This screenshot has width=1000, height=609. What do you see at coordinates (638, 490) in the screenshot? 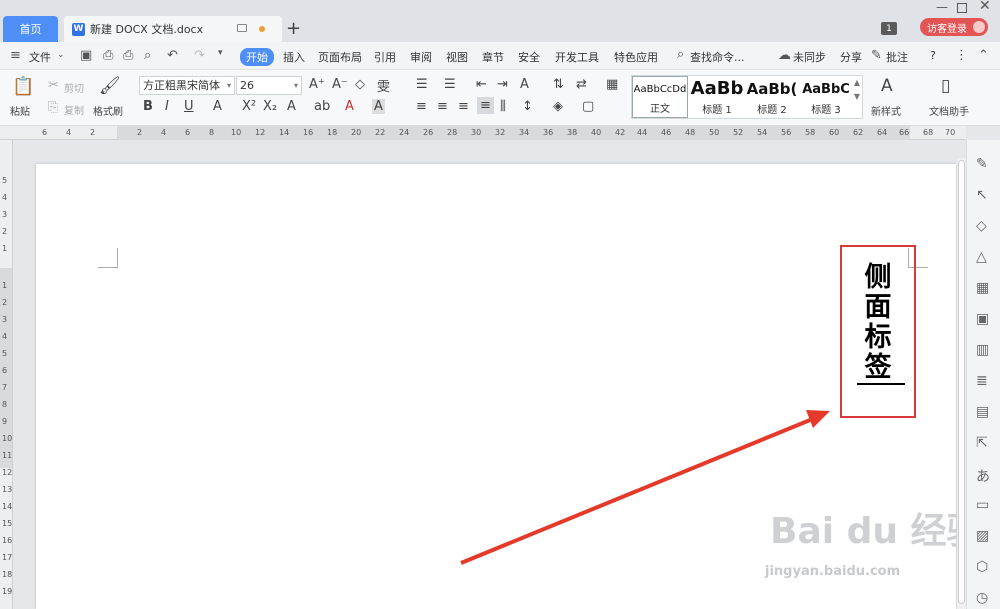
I see `arrow-shaft` at bounding box center [638, 490].